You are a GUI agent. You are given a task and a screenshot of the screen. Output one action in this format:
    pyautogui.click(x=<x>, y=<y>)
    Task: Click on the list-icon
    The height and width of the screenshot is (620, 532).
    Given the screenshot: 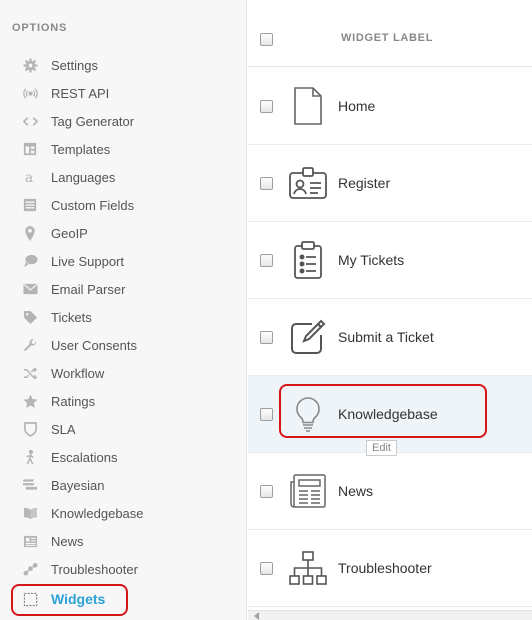 What is the action you would take?
    pyautogui.click(x=30, y=205)
    